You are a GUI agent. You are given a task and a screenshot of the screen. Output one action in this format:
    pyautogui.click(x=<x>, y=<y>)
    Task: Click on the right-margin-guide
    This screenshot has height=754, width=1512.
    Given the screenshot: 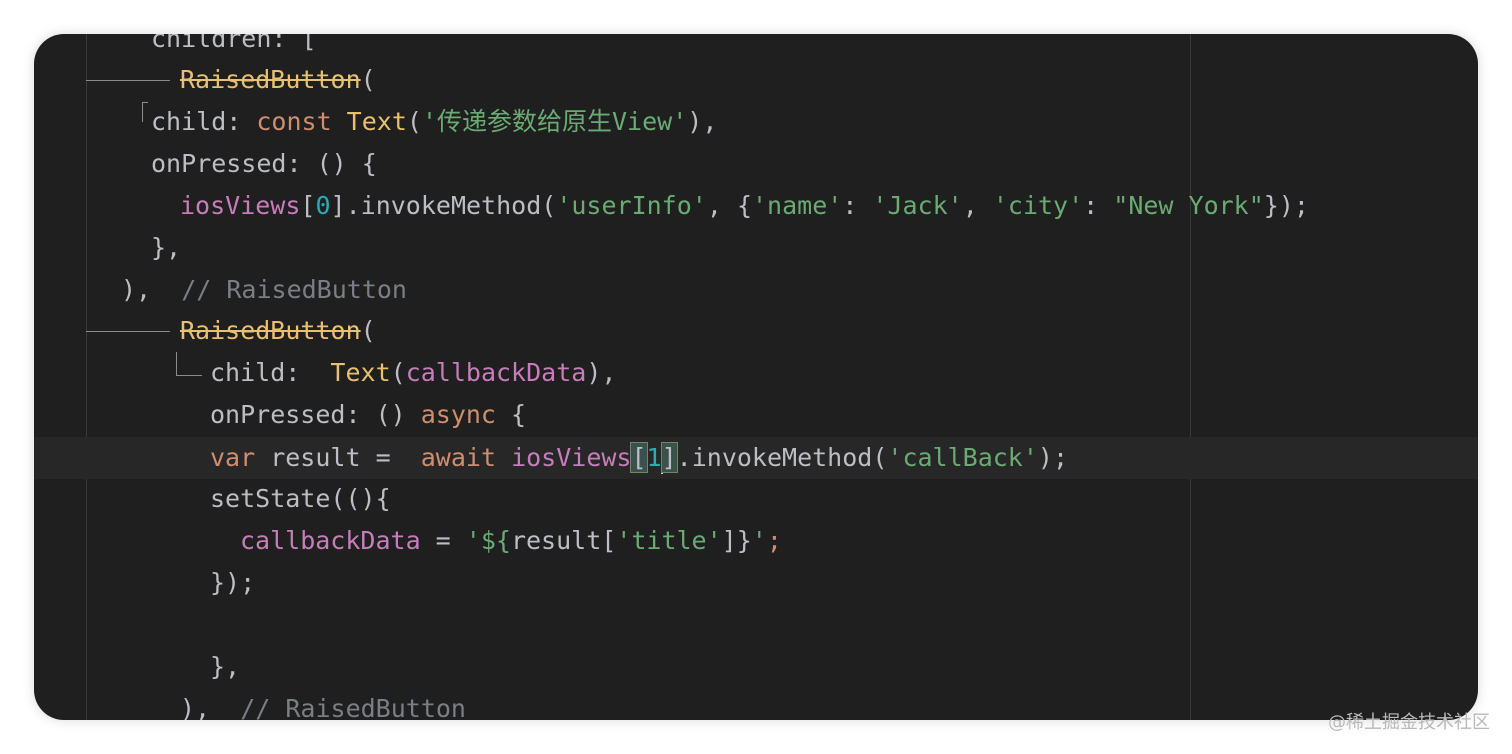 What is the action you would take?
    pyautogui.click(x=1190, y=377)
    